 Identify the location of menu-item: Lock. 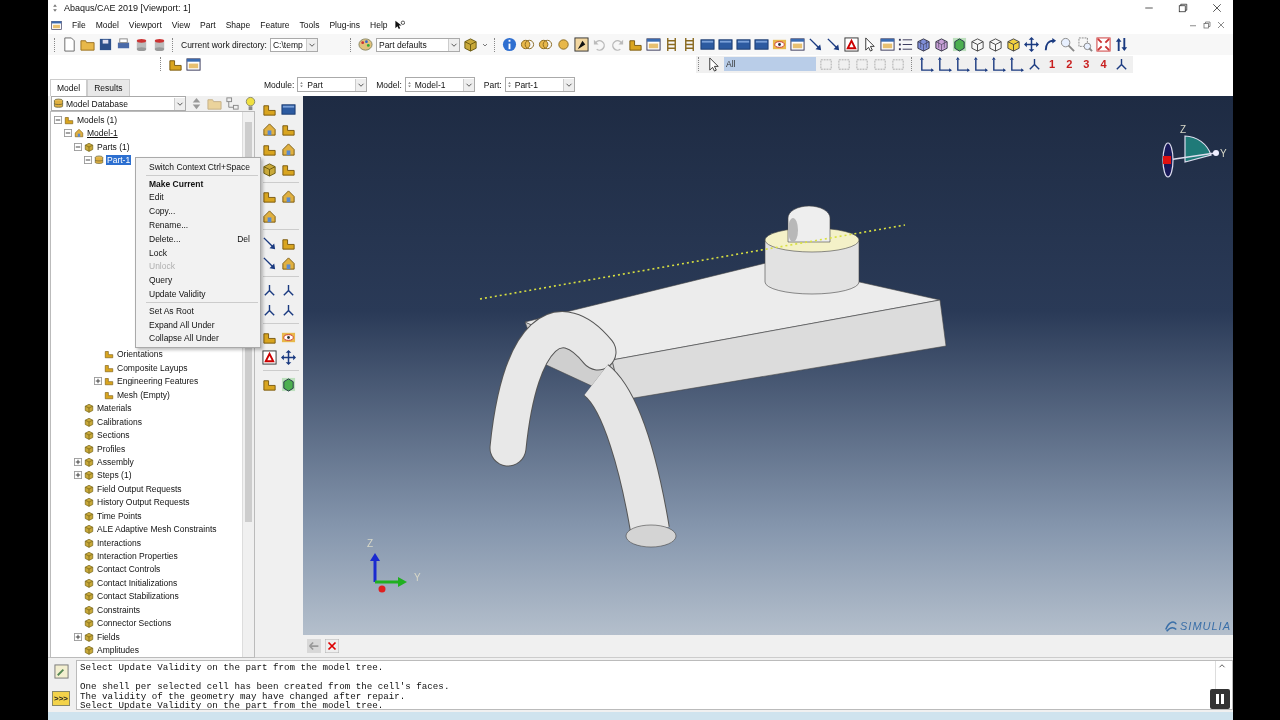
(198, 252).